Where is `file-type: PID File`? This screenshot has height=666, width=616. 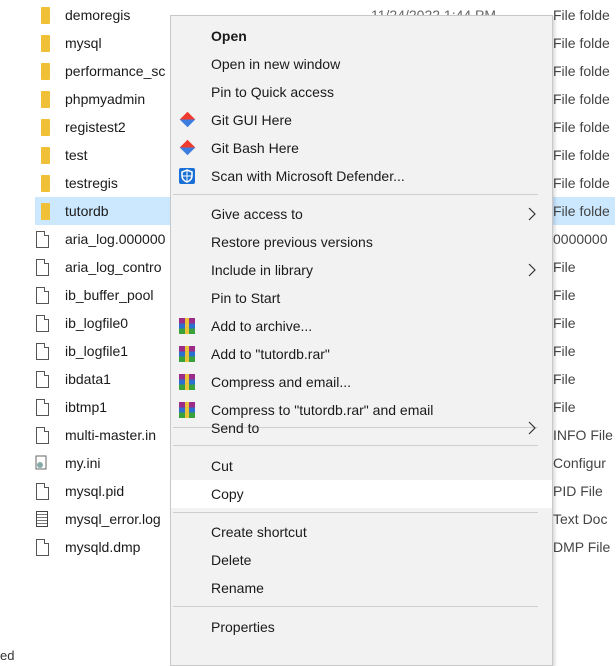 file-type: PID File is located at coordinates (578, 491).